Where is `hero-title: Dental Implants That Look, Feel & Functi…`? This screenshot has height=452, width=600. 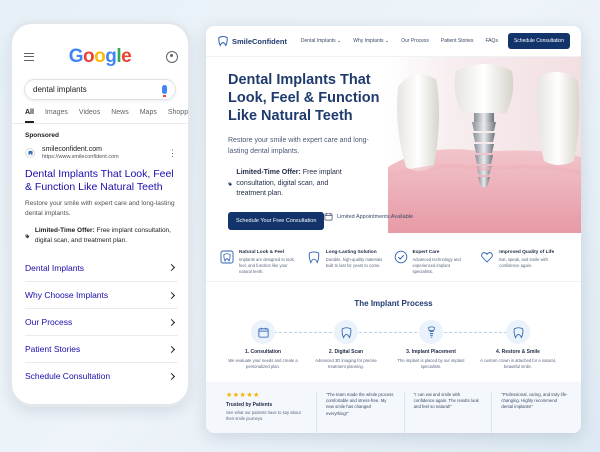
hero-title: Dental Implants That Look, Feel & Functi… is located at coordinates (304, 98).